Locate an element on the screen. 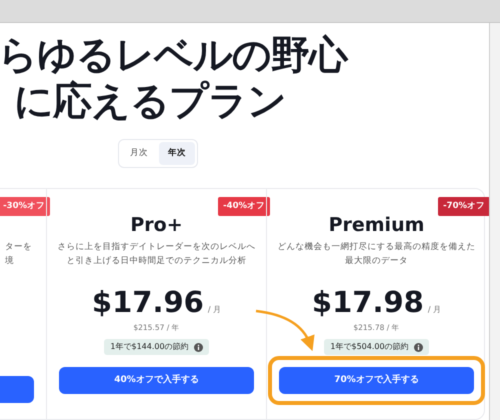 This screenshot has height=420, width=500. billing-tab: 年次 is located at coordinates (177, 153).